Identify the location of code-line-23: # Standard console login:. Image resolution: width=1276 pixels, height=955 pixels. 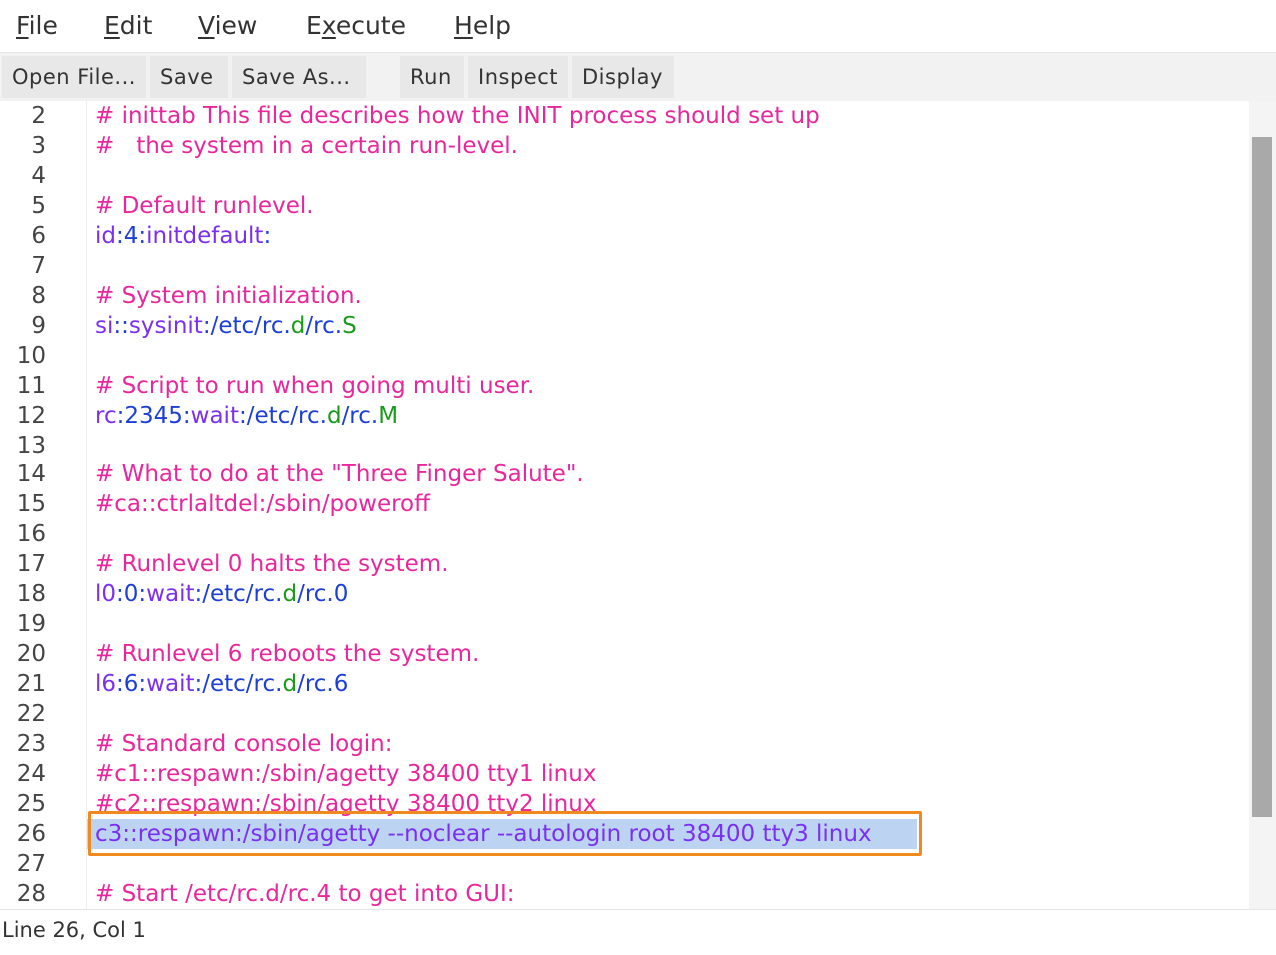
(244, 744).